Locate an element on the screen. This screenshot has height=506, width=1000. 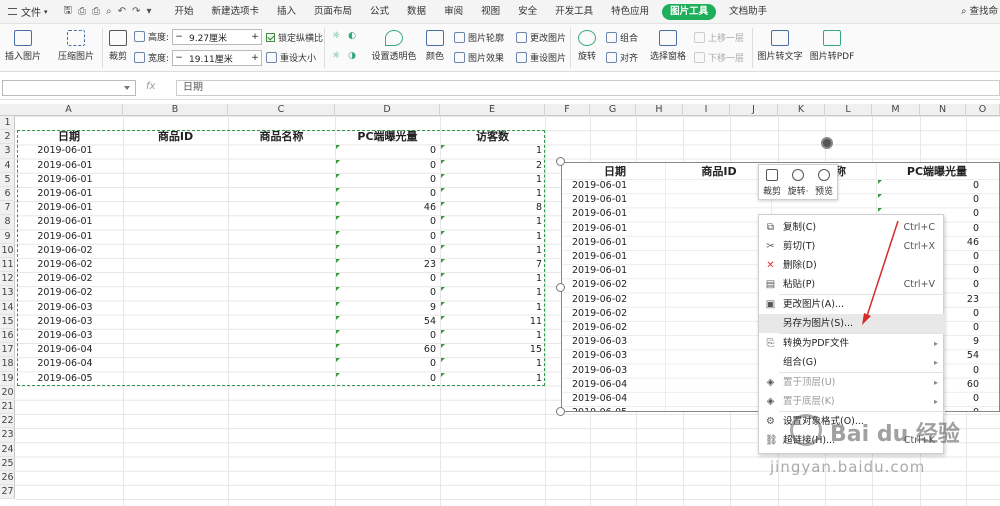
row-header-7: 7 is located at coordinates (7, 208).